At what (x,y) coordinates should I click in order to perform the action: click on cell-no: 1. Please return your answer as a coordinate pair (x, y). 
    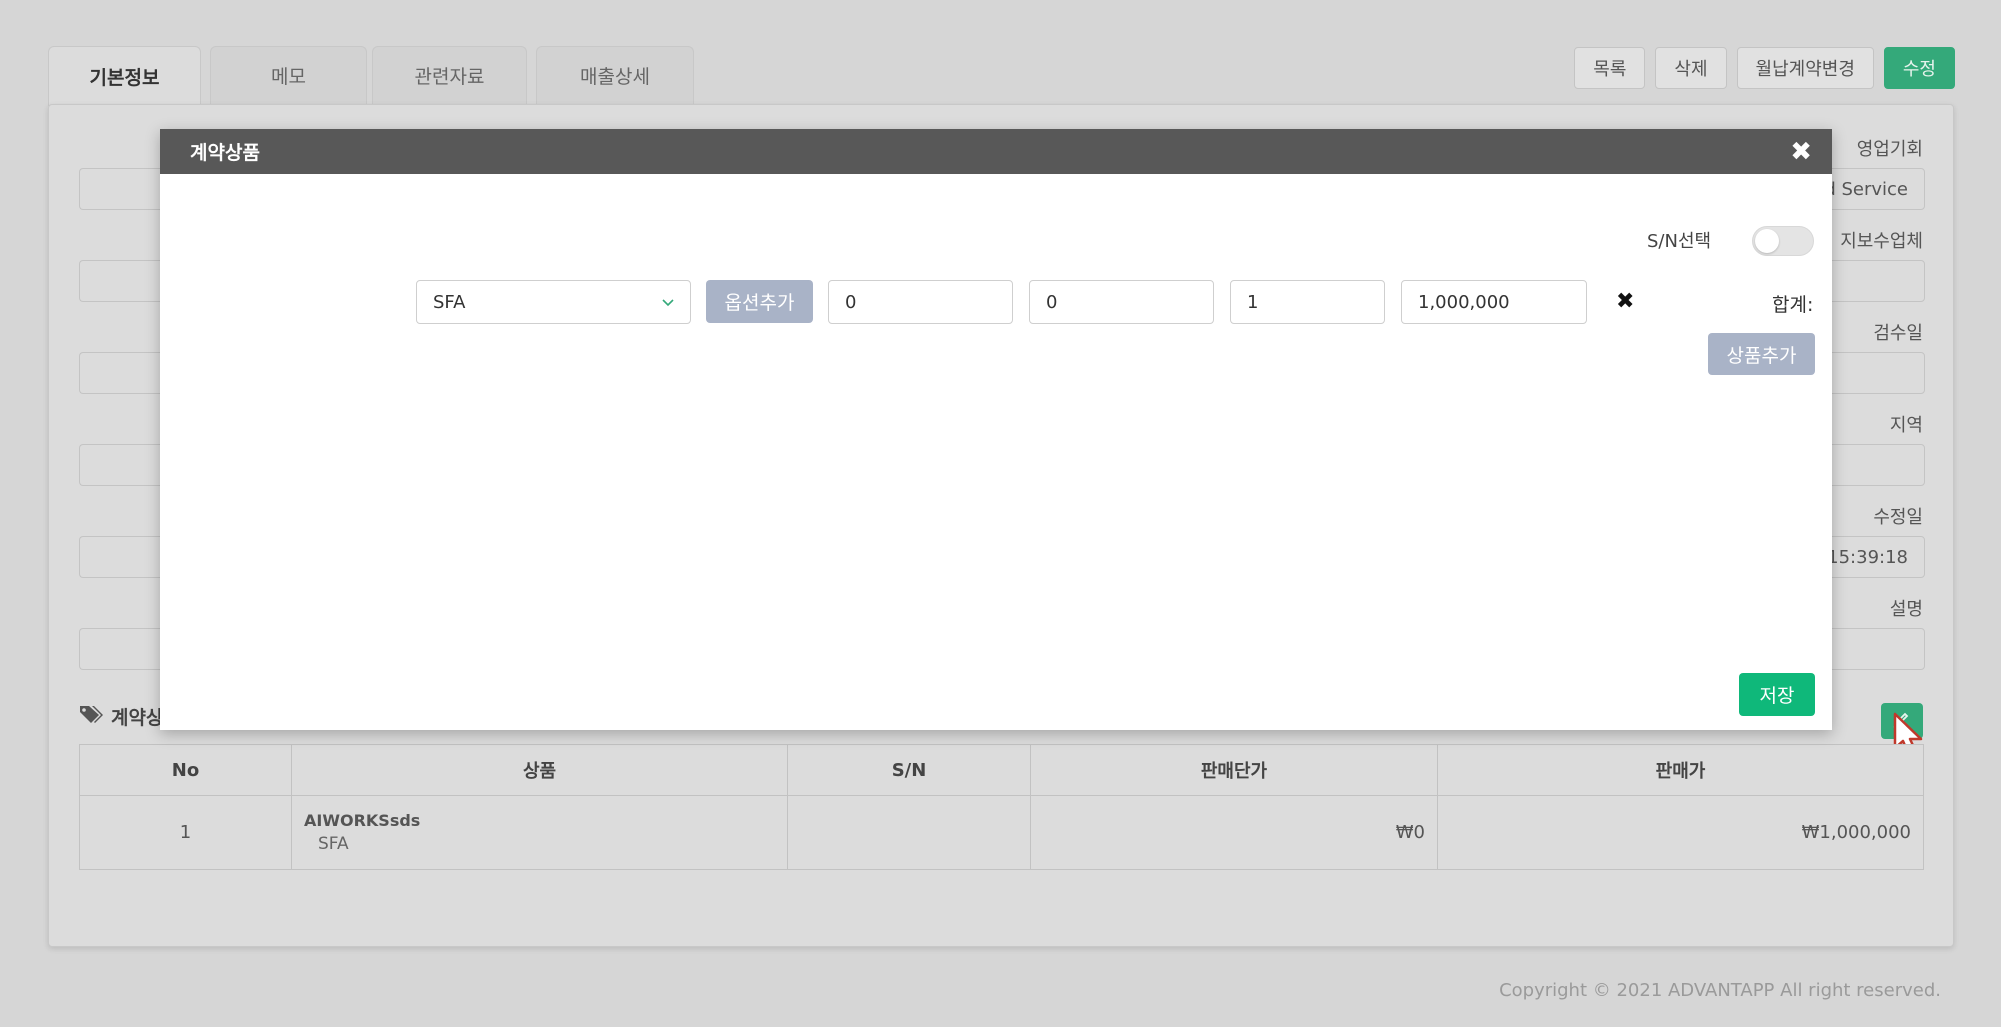
    Looking at the image, I should click on (185, 832).